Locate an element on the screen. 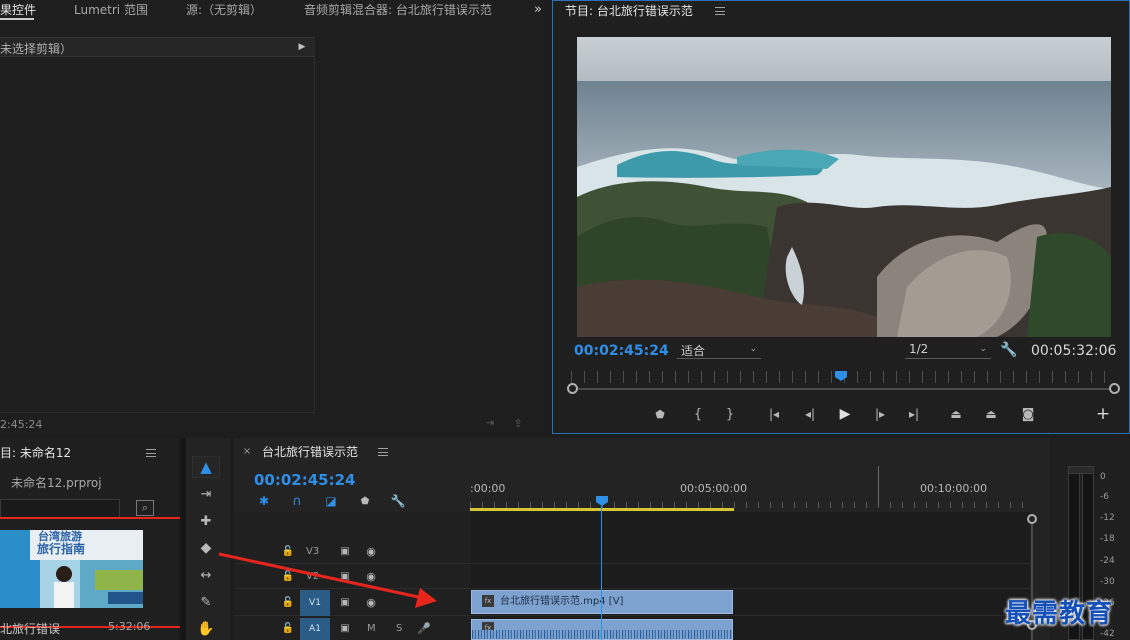 The width and height of the screenshot is (1130, 640). double-chevron-right-icon: » is located at coordinates (538, 9).